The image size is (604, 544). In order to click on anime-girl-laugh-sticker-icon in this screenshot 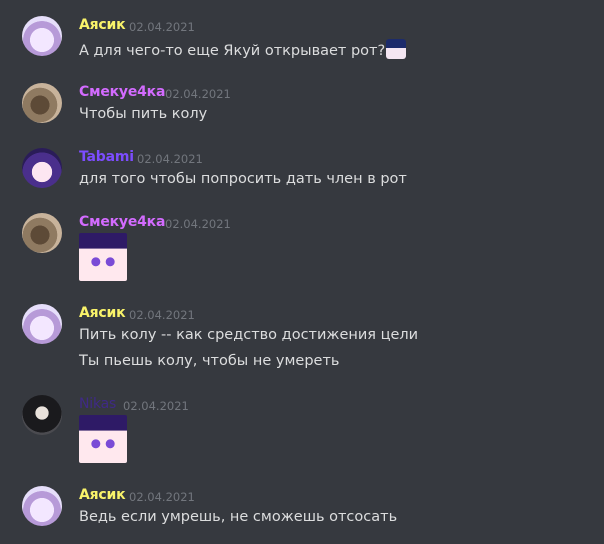, I will do `click(103, 439)`.